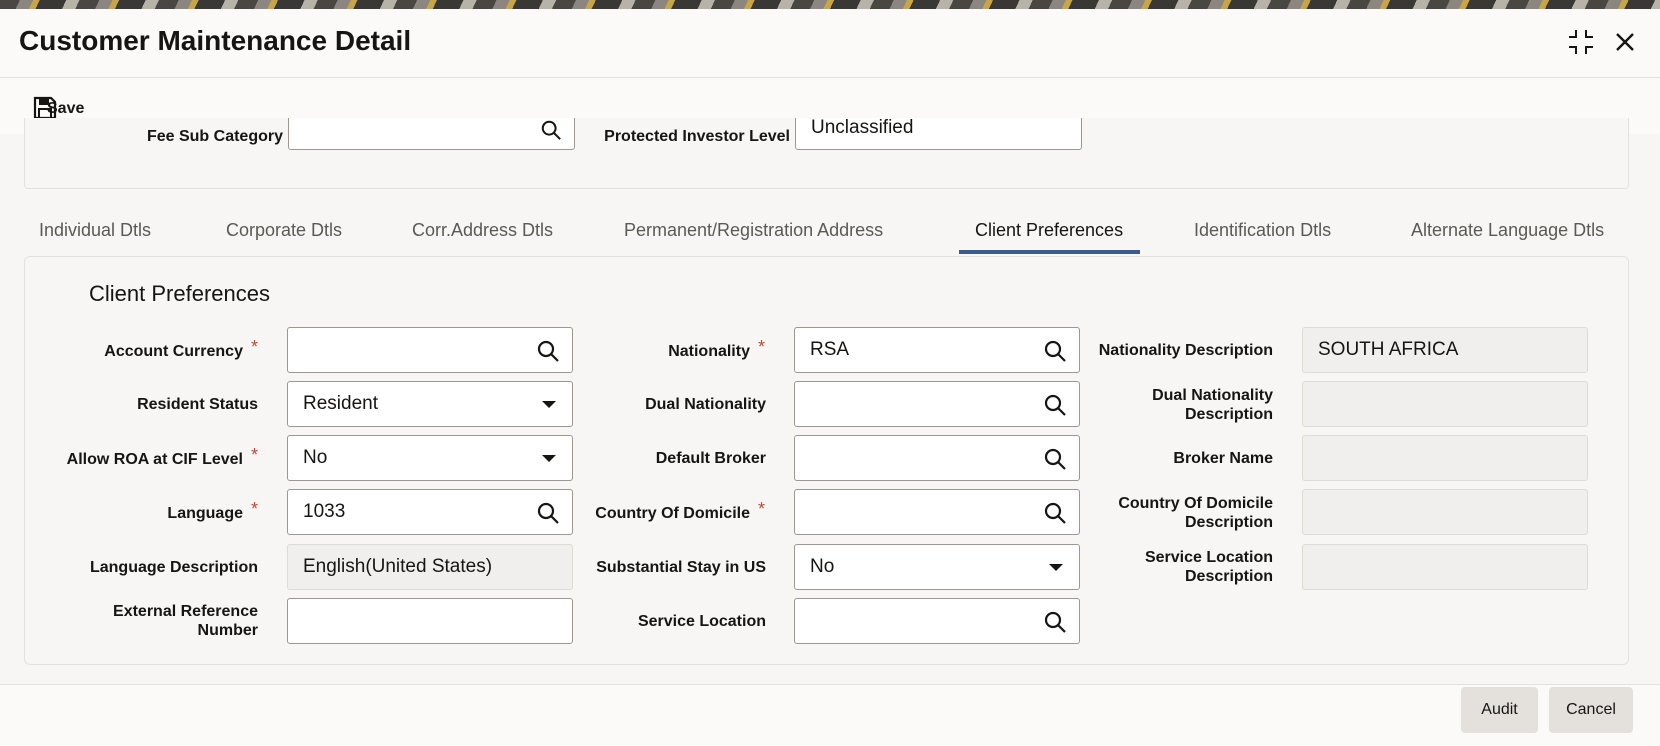 Image resolution: width=1660 pixels, height=746 pixels. I want to click on account-currency-input, so click(430, 350).